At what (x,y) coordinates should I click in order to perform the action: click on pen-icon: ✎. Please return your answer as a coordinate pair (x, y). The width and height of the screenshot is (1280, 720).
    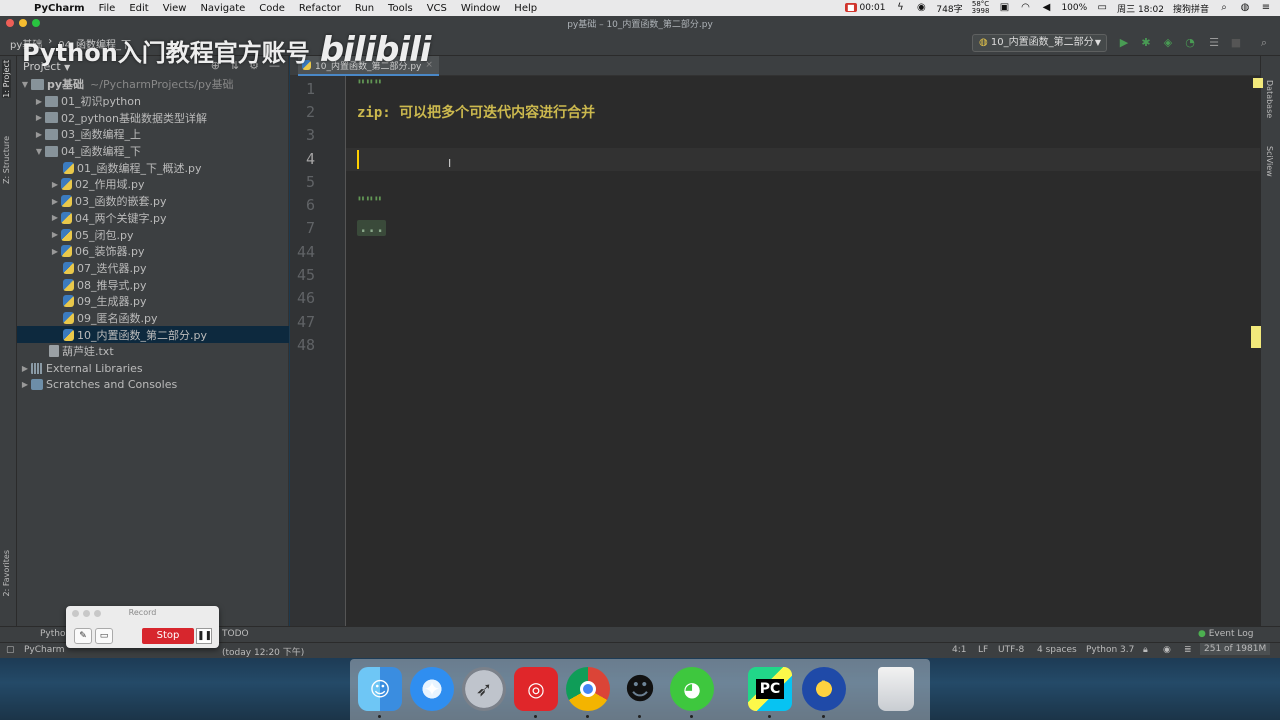
    Looking at the image, I should click on (83, 636).